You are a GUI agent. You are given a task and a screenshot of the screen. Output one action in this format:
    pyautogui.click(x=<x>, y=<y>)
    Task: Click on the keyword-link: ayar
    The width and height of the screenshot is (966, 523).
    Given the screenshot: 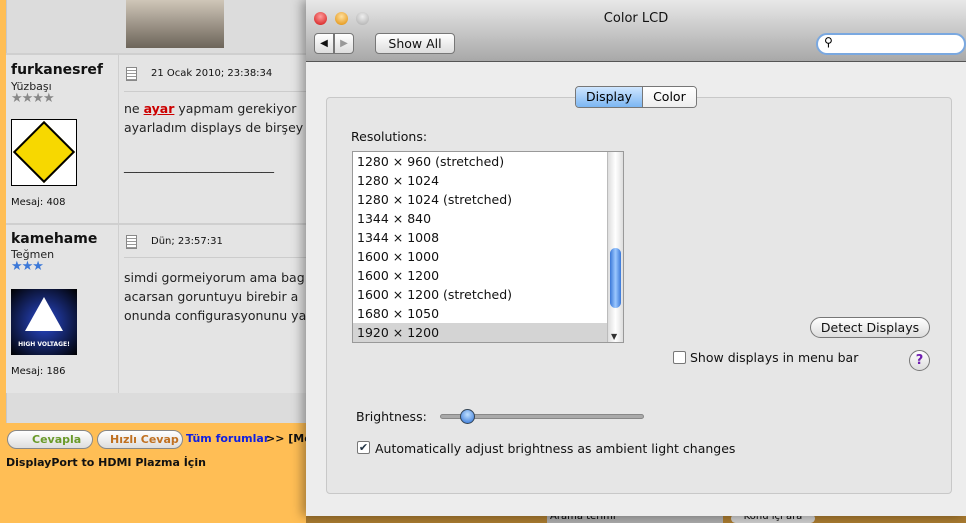 What is the action you would take?
    pyautogui.click(x=159, y=108)
    